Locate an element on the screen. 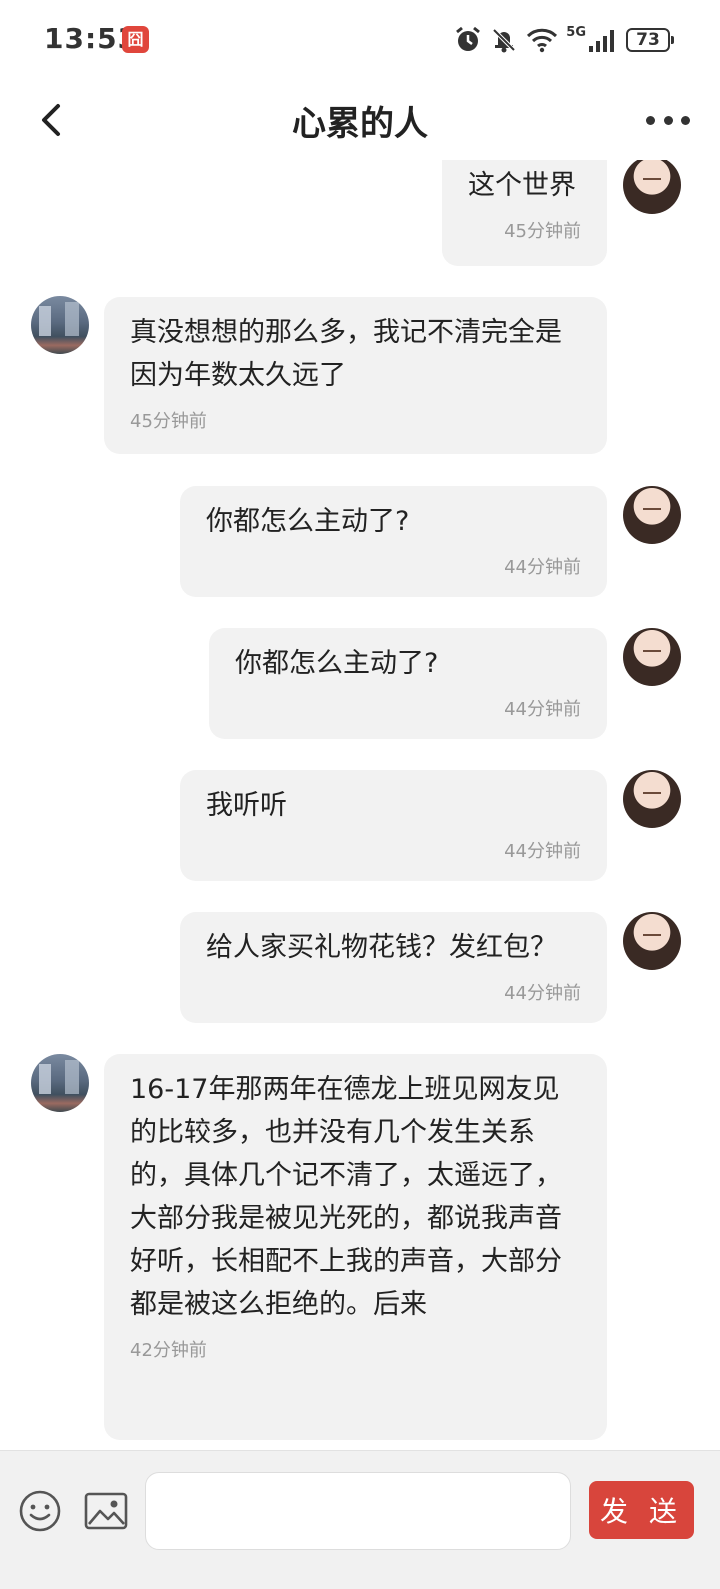 This screenshot has width=720, height=1589. chat-header: 心累的人 is located at coordinates (360, 120).